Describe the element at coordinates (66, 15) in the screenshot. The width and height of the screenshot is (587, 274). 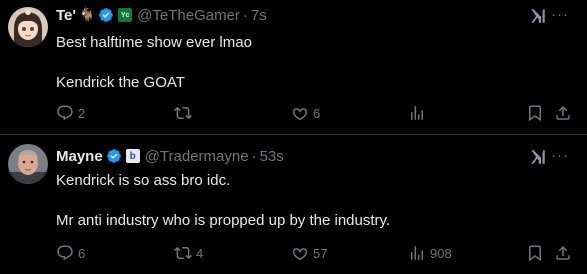
I see `display-name: Te'` at that location.